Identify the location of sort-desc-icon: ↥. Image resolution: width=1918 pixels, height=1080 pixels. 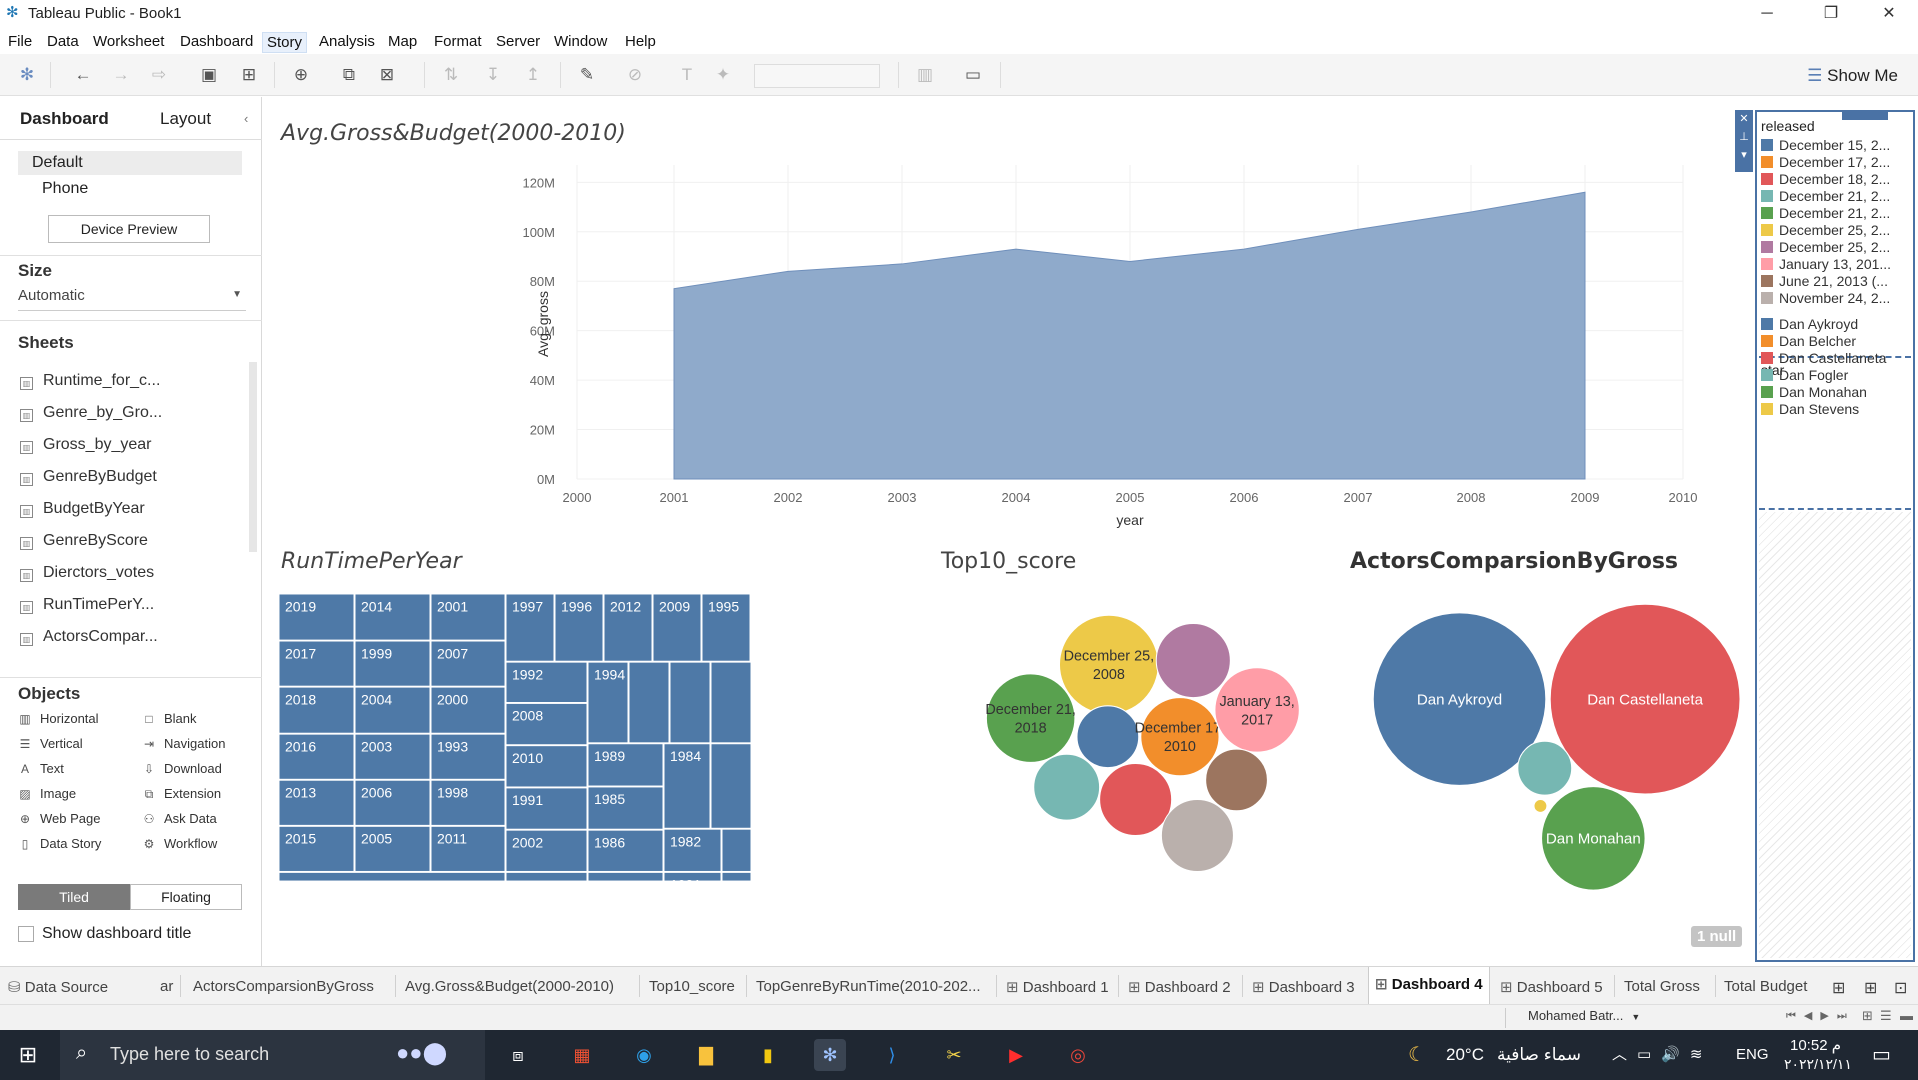
(533, 75).